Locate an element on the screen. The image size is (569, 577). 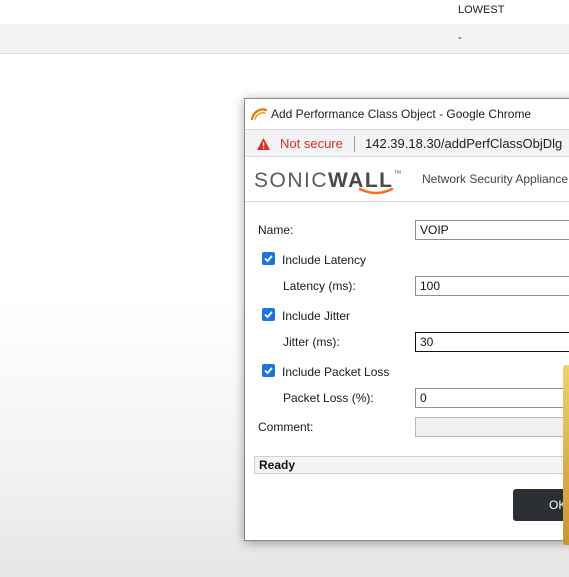
jitter-label: Jitter (ms): is located at coordinates (311, 342).